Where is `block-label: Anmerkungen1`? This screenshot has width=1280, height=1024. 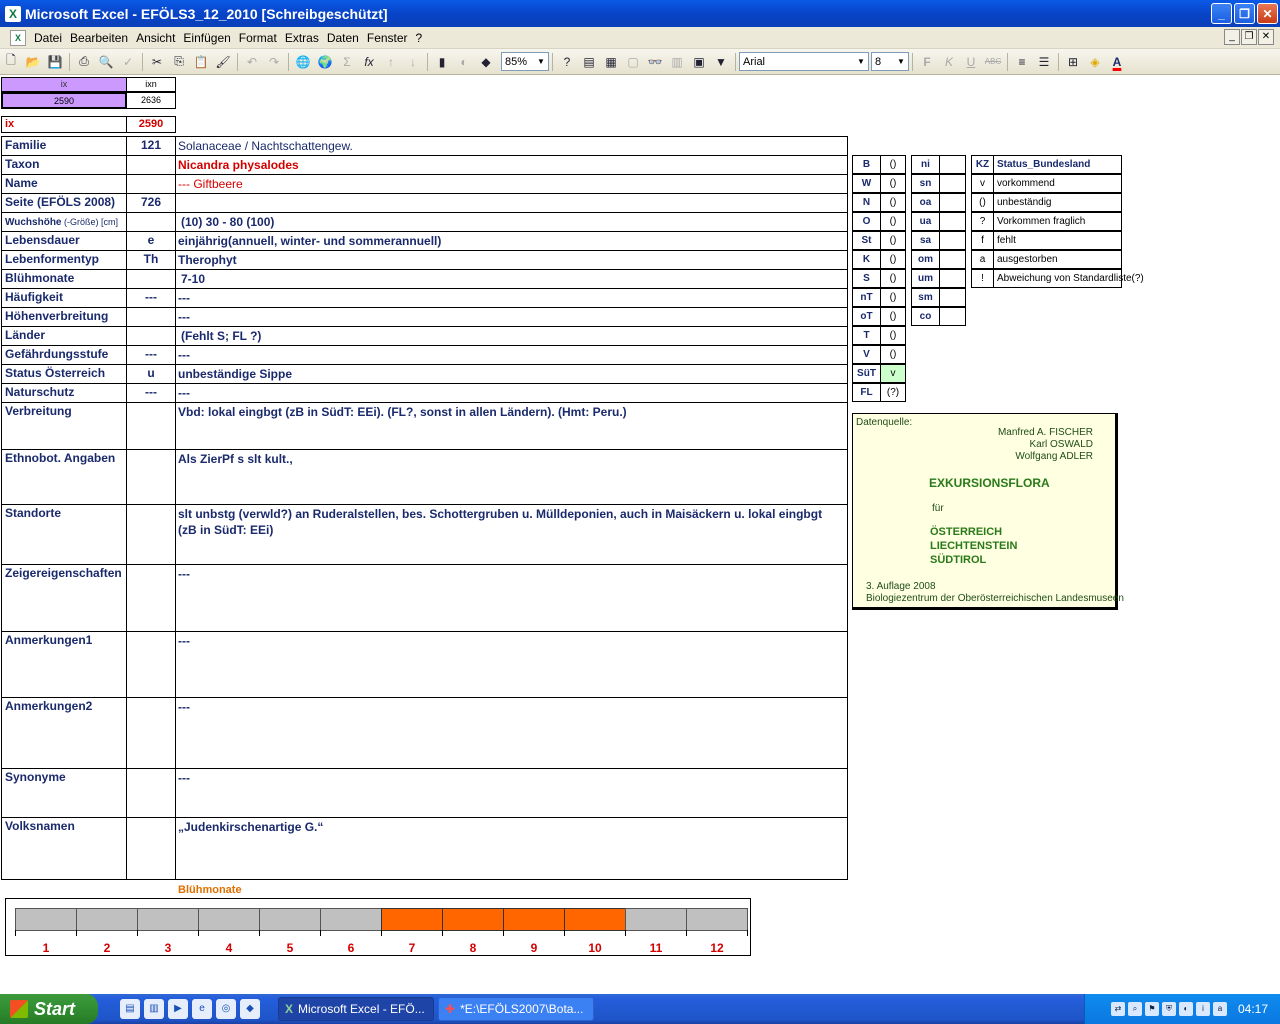
block-label: Anmerkungen1 is located at coordinates (64, 664).